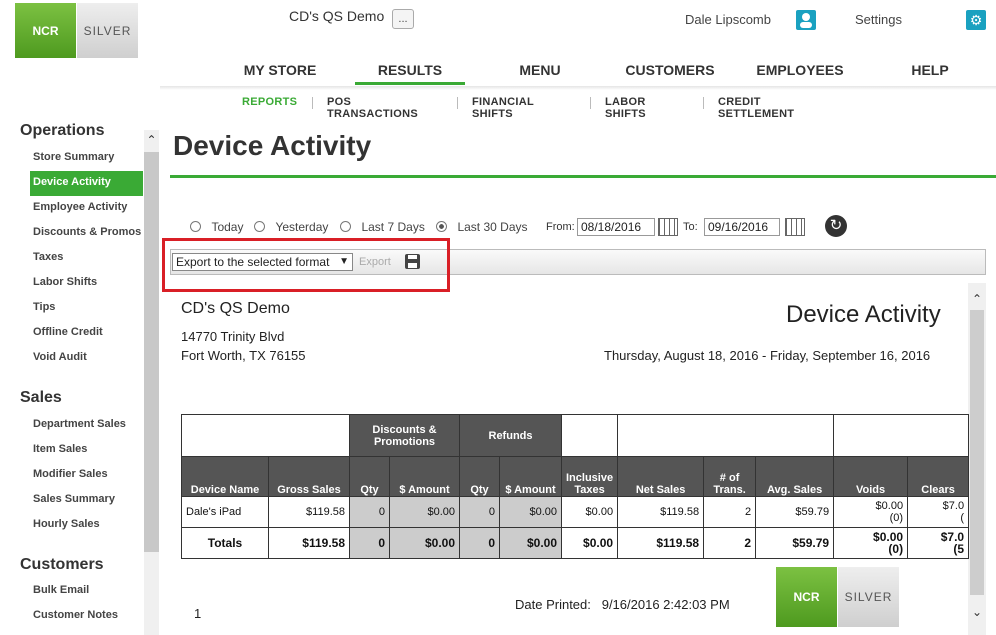 The width and height of the screenshot is (996, 635). Describe the element at coordinates (938, 543) in the screenshot. I see `table-cell: $7.0 (5` at that location.